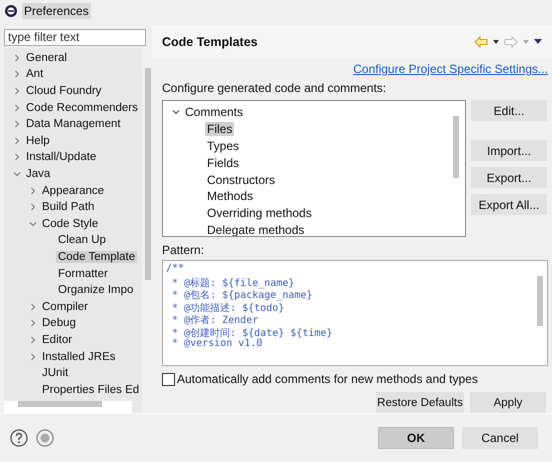 The image size is (552, 462). Describe the element at coordinates (35, 74) in the screenshot. I see `tree-item: Ant` at that location.